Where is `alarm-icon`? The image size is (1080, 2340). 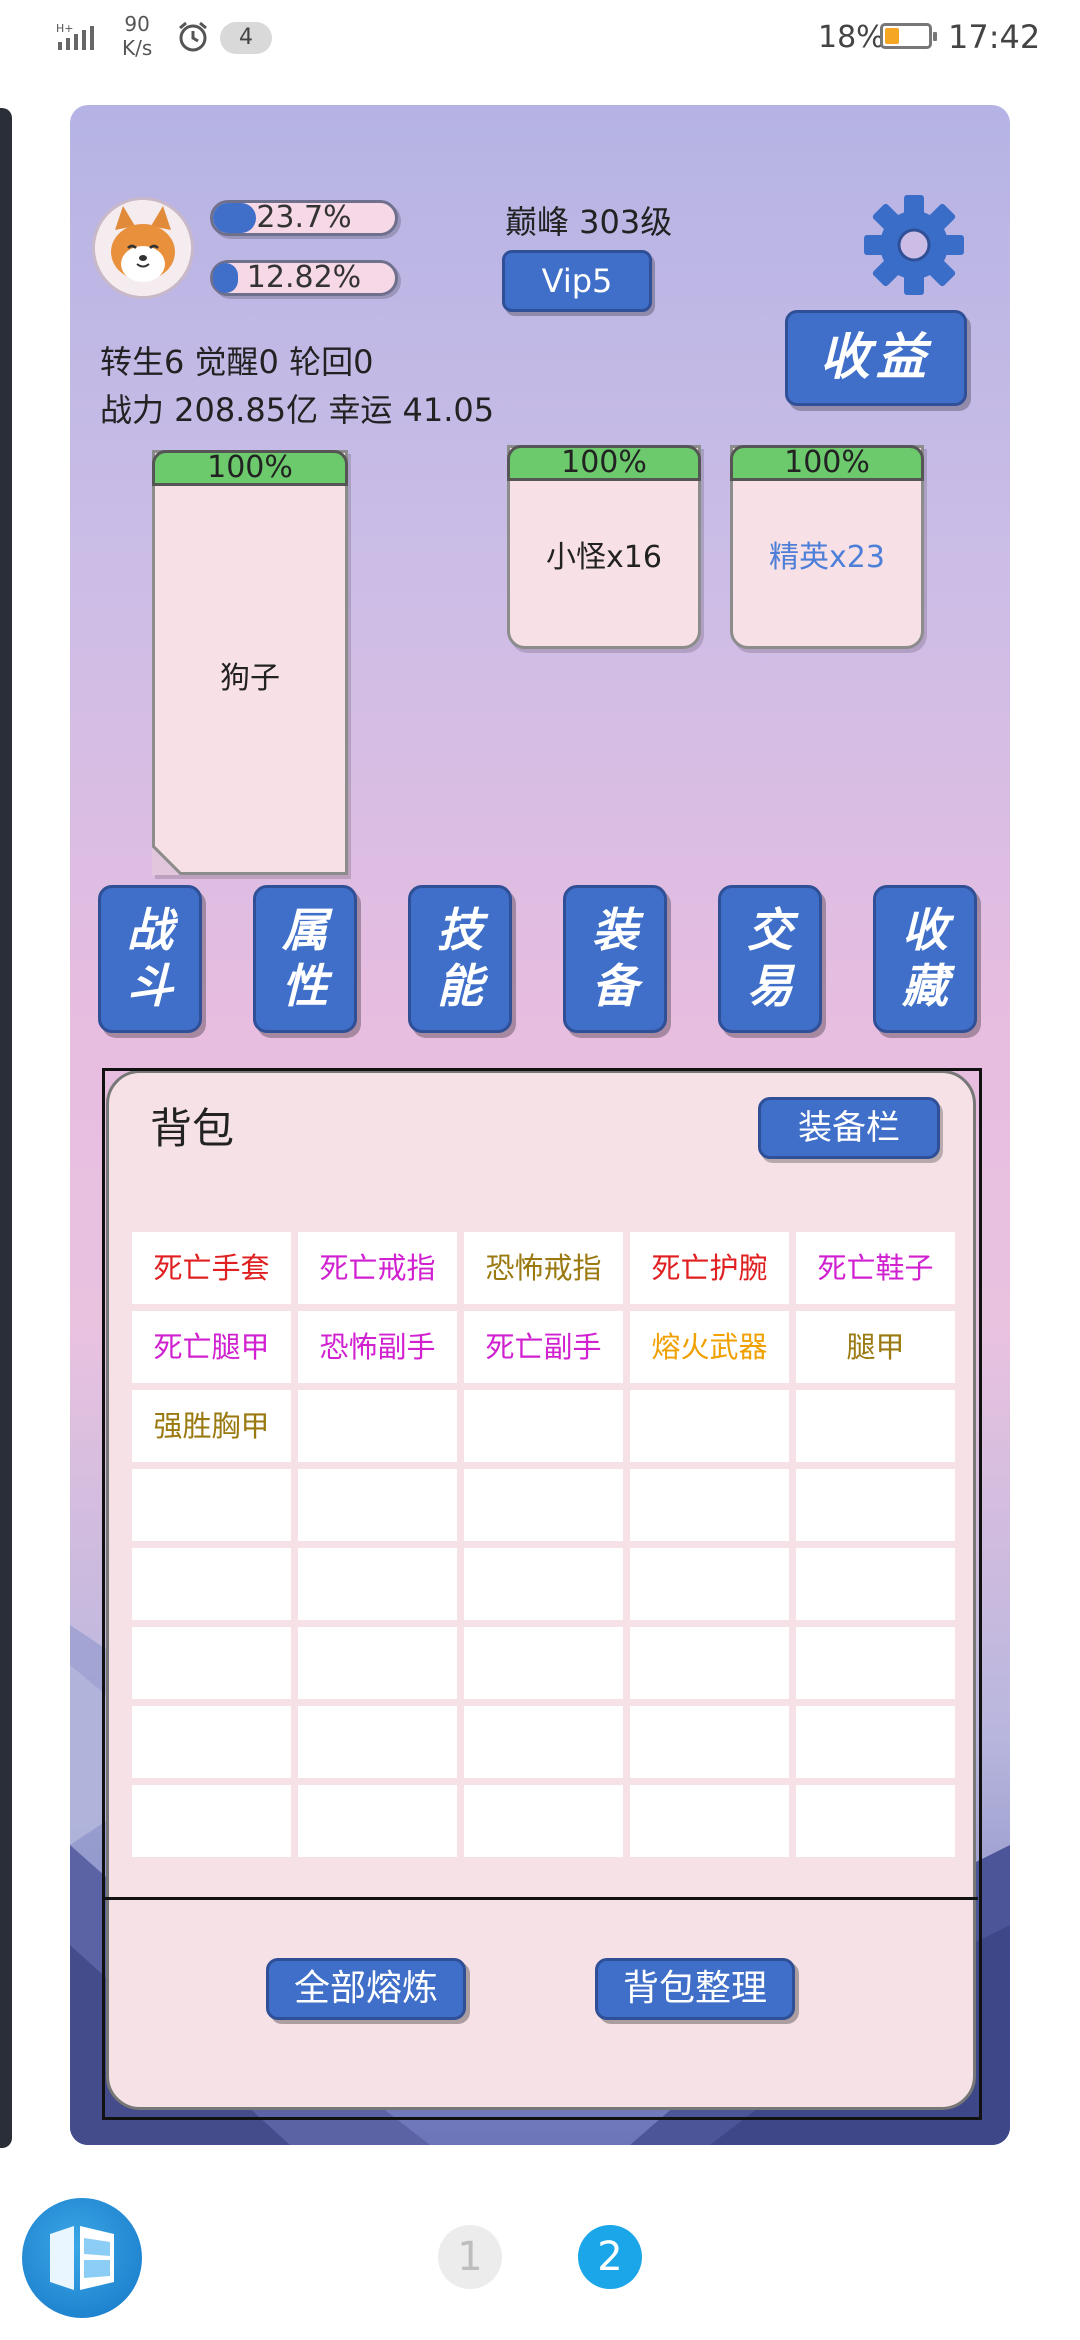 alarm-icon is located at coordinates (193, 36).